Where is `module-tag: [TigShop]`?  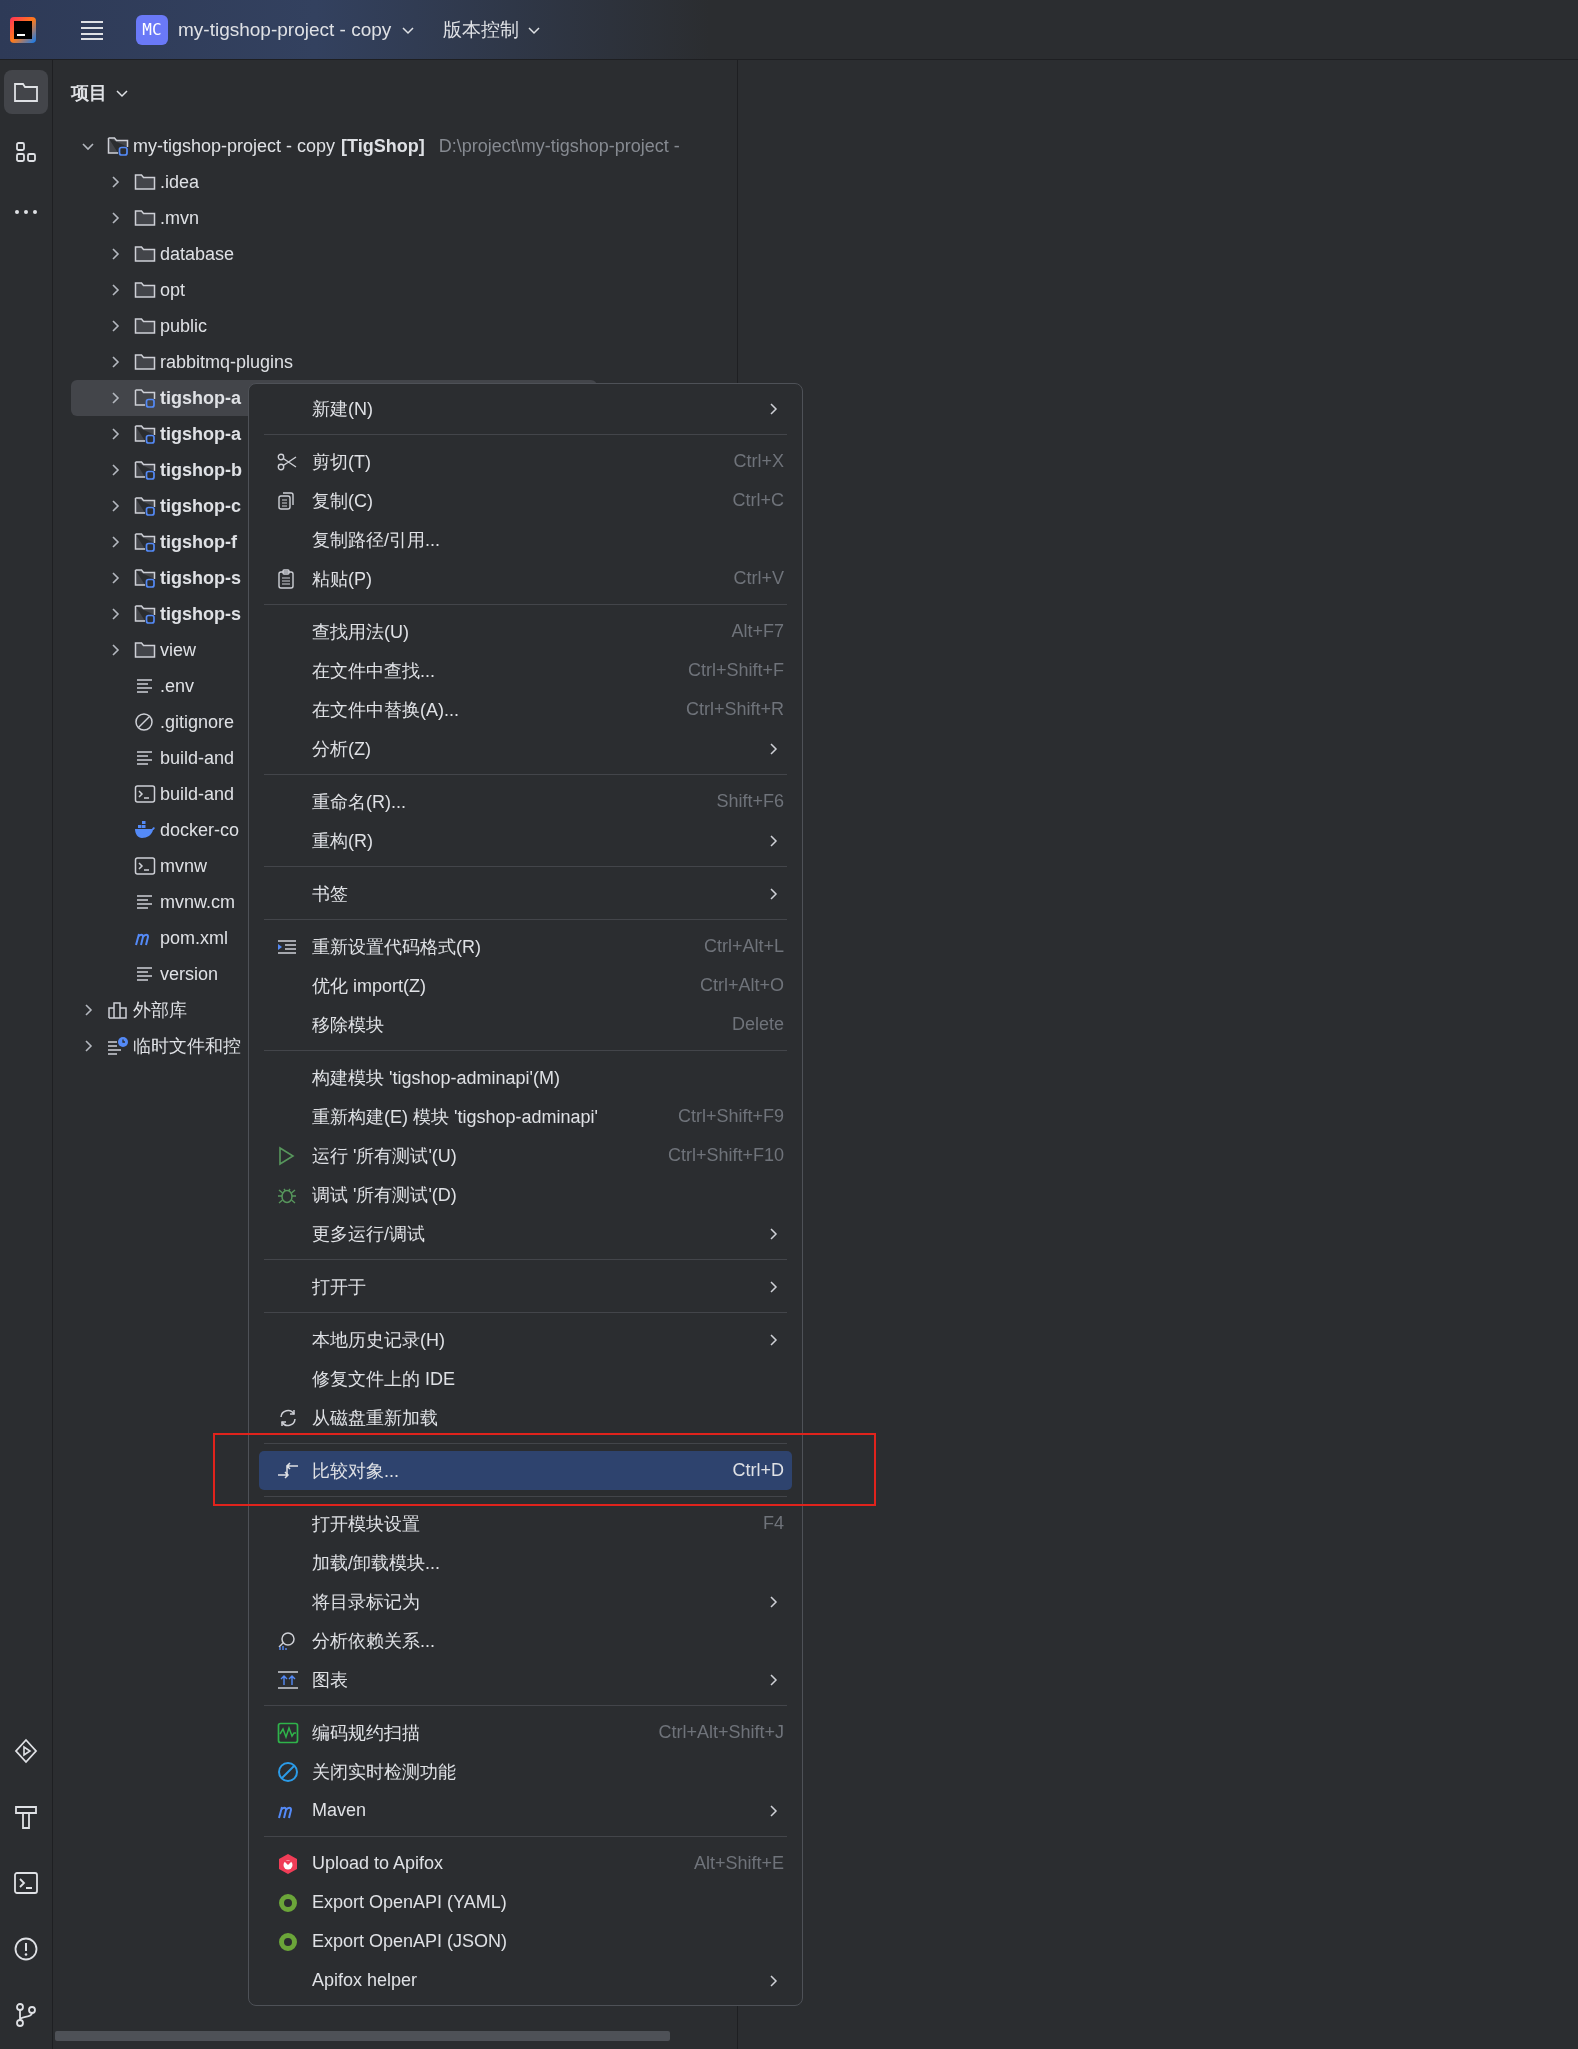 module-tag: [TigShop] is located at coordinates (383, 146).